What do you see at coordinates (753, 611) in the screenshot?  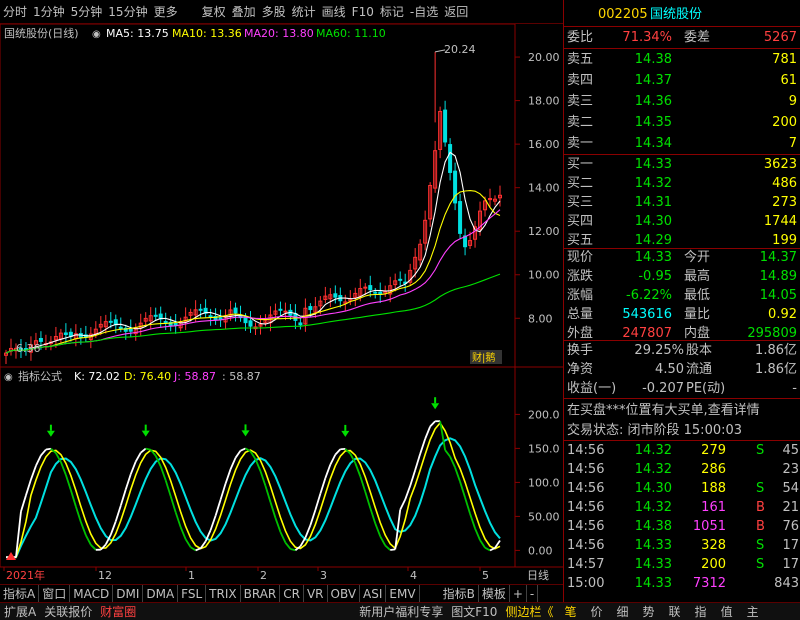 I see `status-right-7: 主` at bounding box center [753, 611].